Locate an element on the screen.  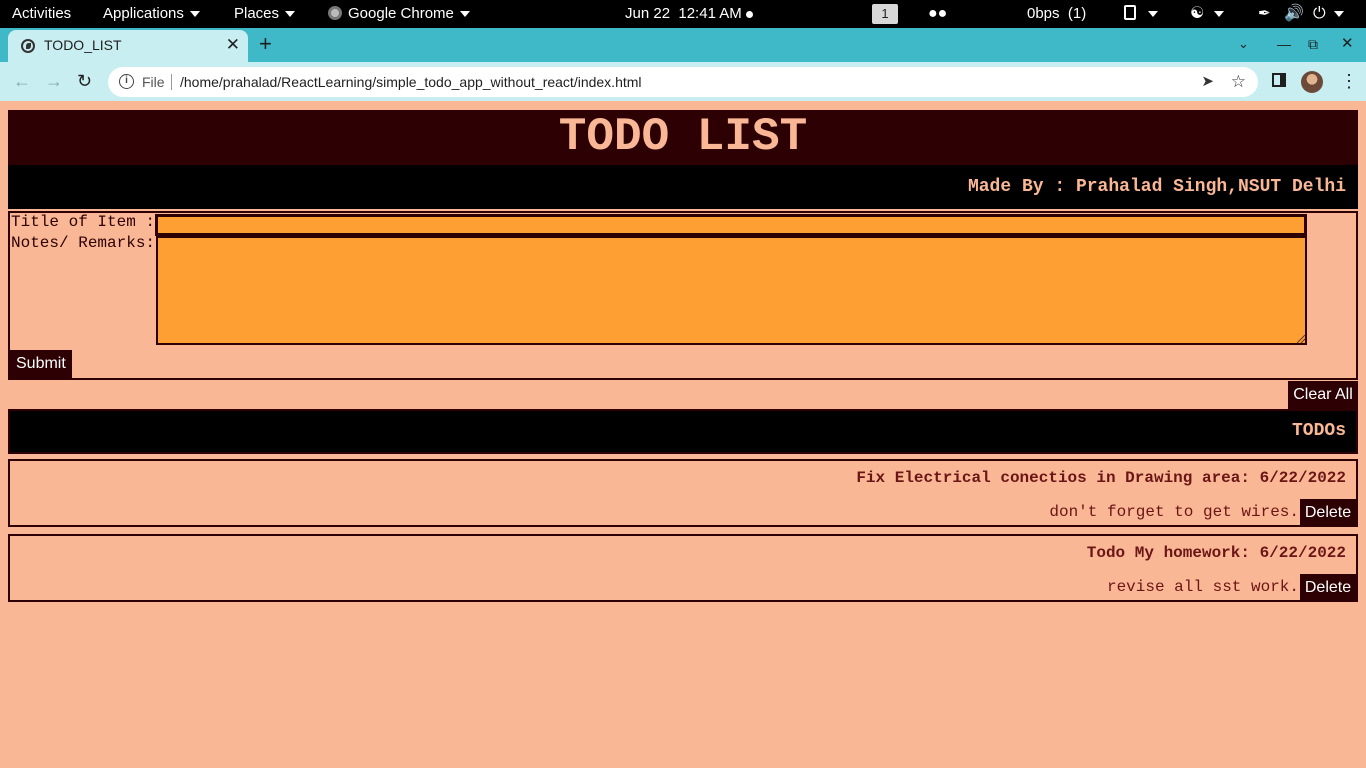
network-monitor: 0bps (1) is located at coordinates (1056, 14).